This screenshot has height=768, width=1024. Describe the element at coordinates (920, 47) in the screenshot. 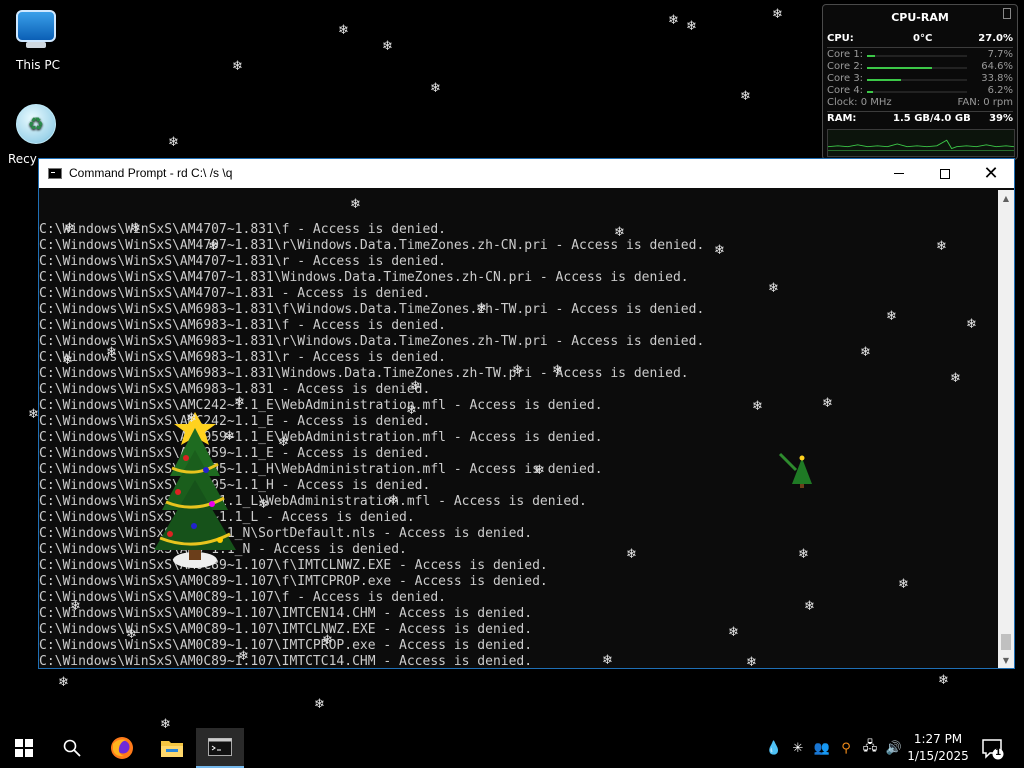

I see `gadget-divider` at that location.